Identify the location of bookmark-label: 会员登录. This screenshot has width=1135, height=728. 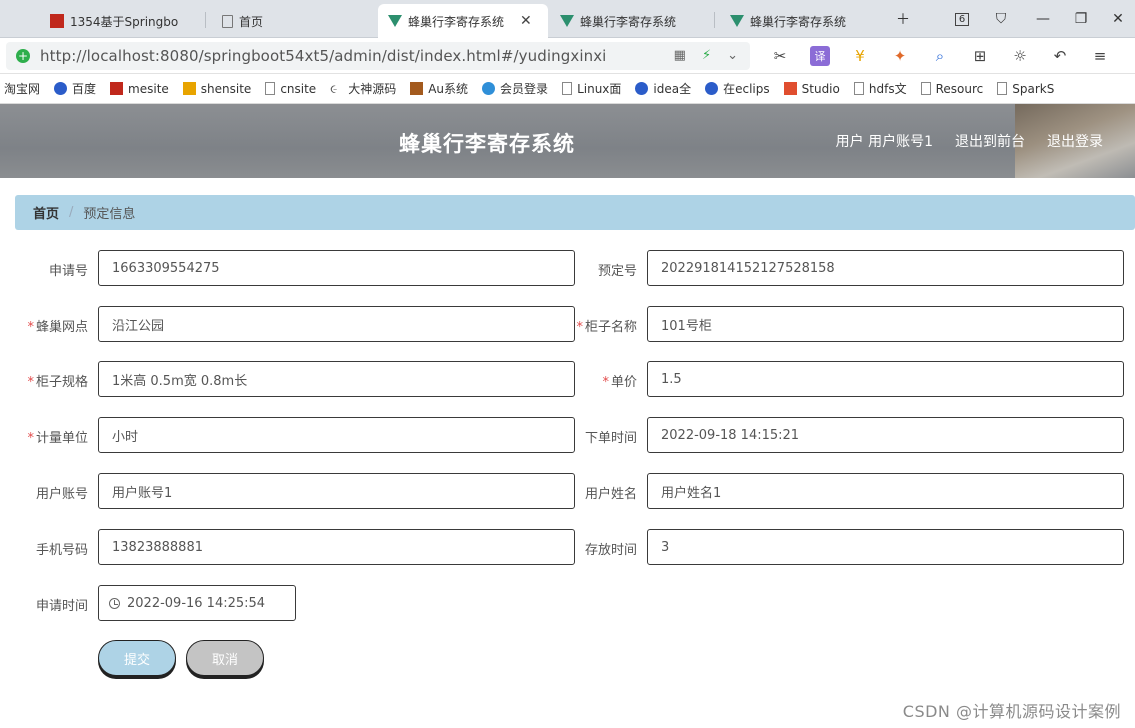
(524, 89).